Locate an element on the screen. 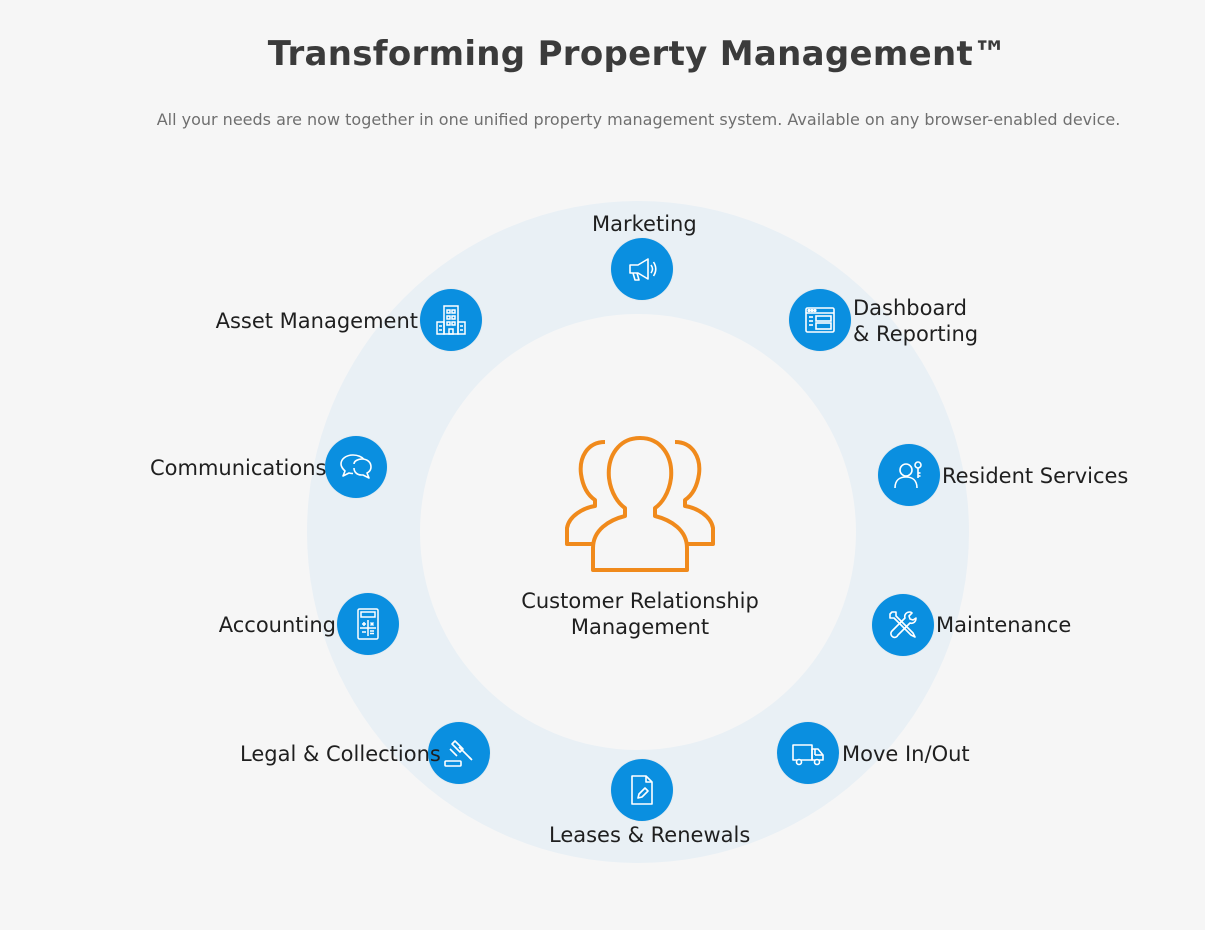 The image size is (1205, 930). module-resident-services is located at coordinates (909, 475).